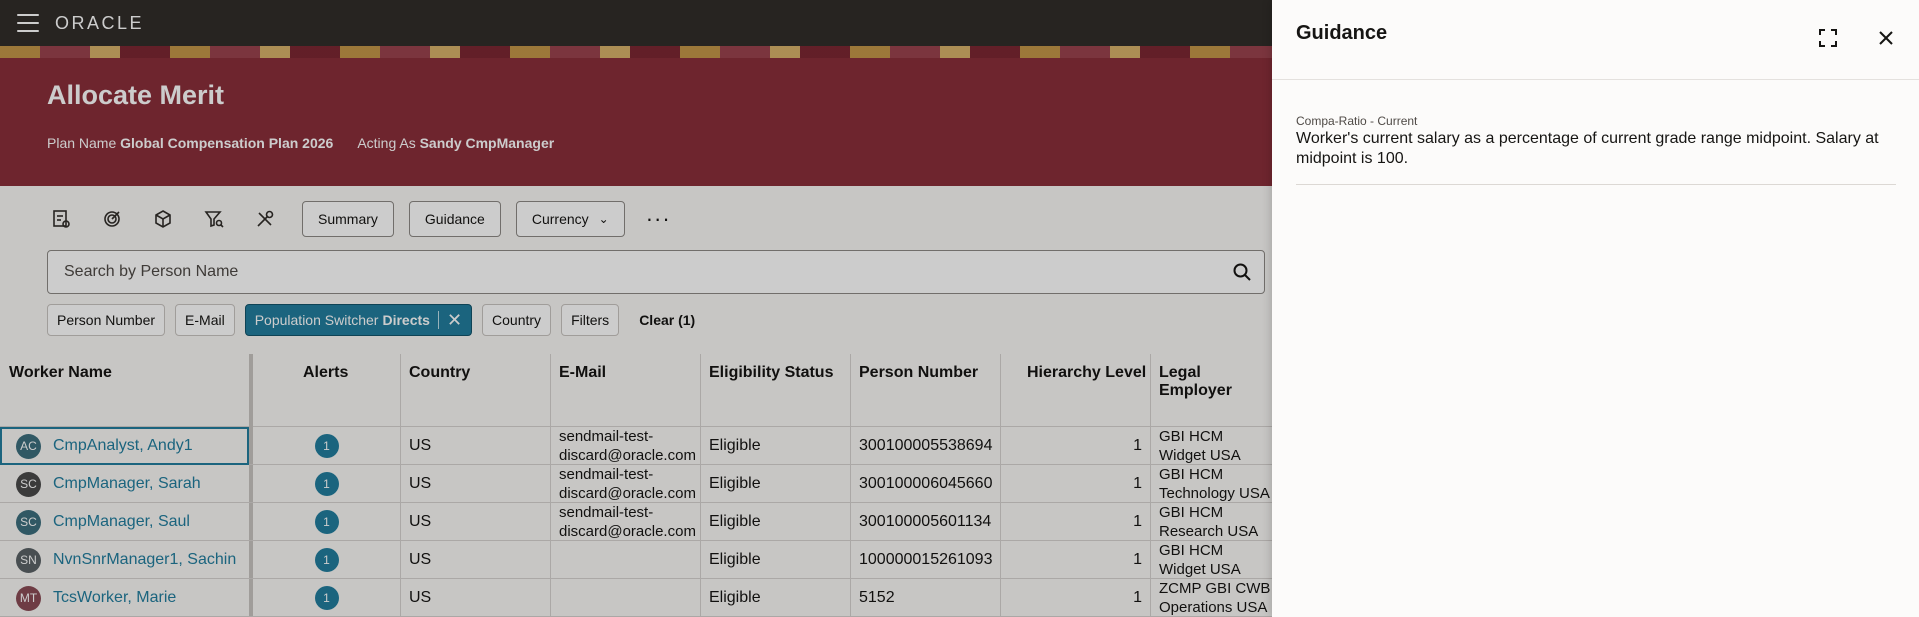 The image size is (1919, 617). Describe the element at coordinates (144, 560) in the screenshot. I see `worker-name-link: NvnSnrManager1, Sachin` at that location.